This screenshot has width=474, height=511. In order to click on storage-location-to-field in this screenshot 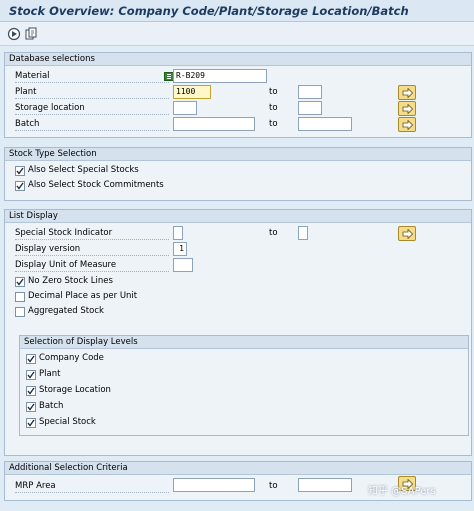, I will do `click(310, 108)`.